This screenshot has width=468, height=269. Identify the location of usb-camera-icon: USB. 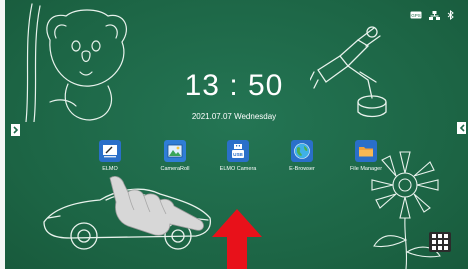
(238, 151).